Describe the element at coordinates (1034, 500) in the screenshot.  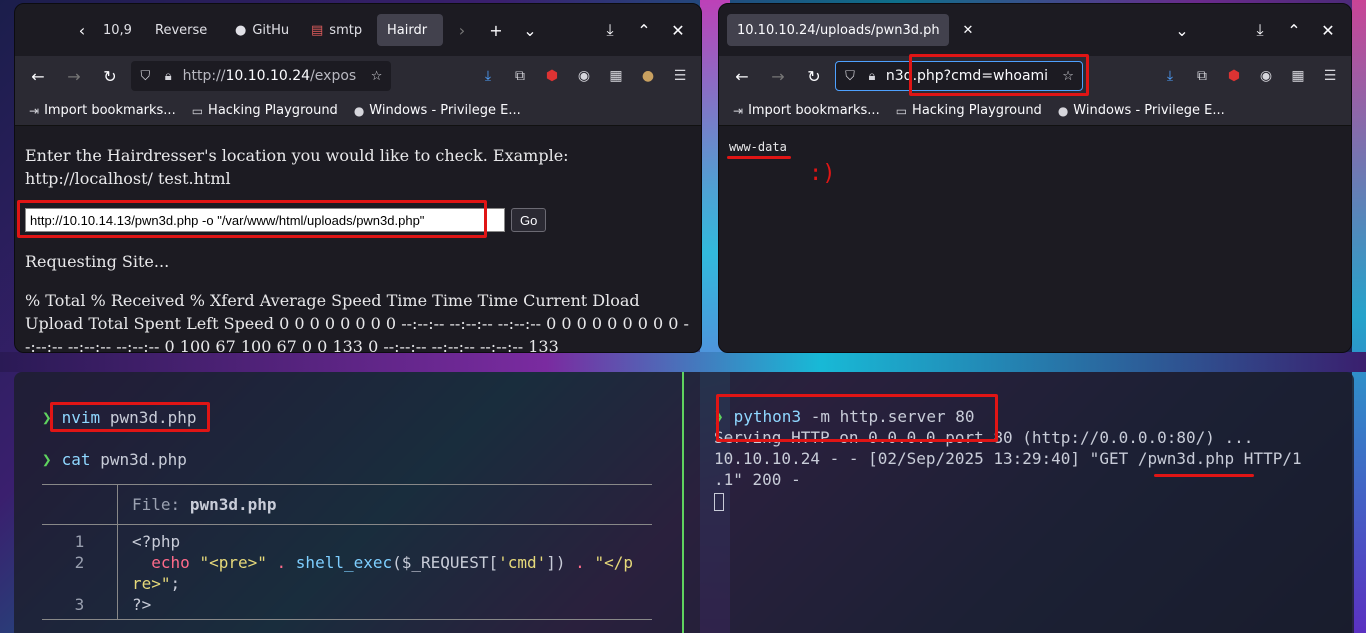
I see `terminal-cursor-line` at that location.